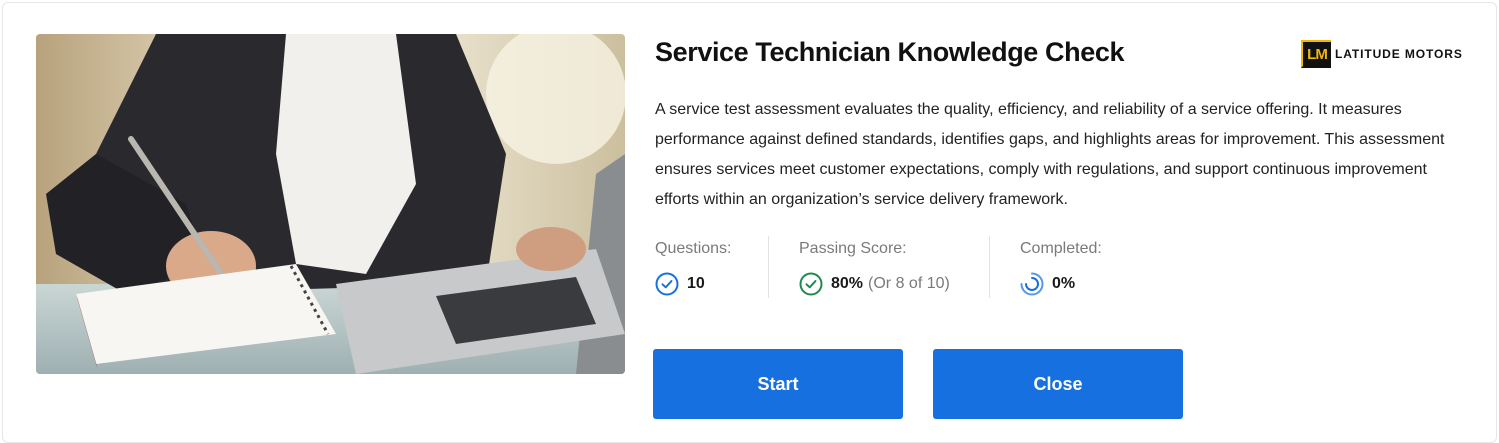 The width and height of the screenshot is (1499, 443). I want to click on page-title: Service Technician Knowledge Check, so click(890, 52).